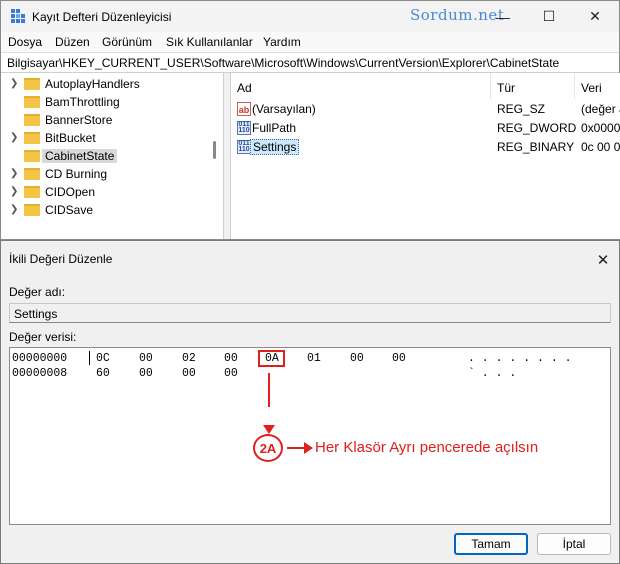 The width and height of the screenshot is (620, 564). I want to click on tree-item-bitbucket: ❯ BitBucket, so click(106, 138).